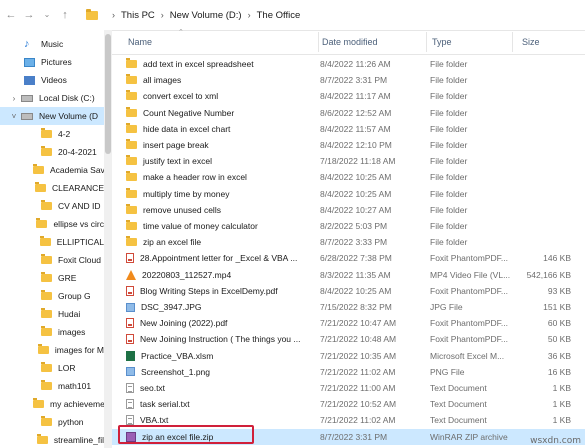  I want to click on sidebar-item-label: streamline_fil, so click(78, 440).